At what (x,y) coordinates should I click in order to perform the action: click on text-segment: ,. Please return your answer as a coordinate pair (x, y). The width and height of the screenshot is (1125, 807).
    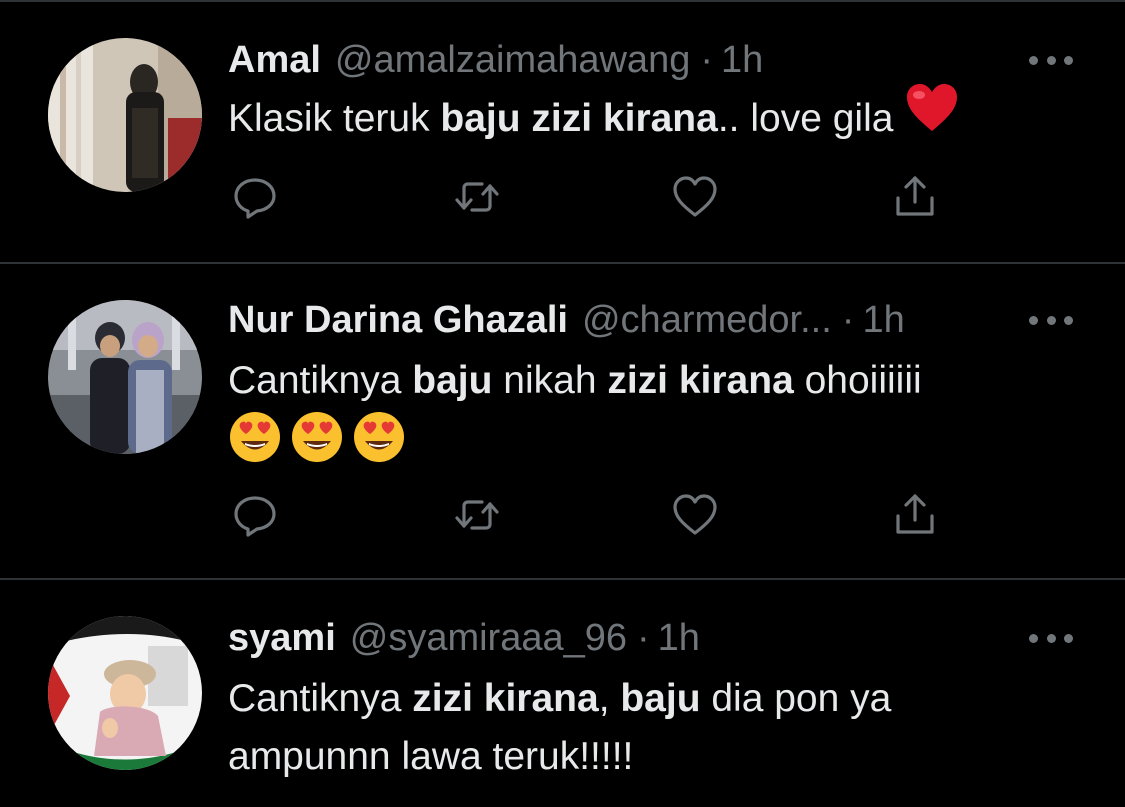
    Looking at the image, I should click on (609, 698).